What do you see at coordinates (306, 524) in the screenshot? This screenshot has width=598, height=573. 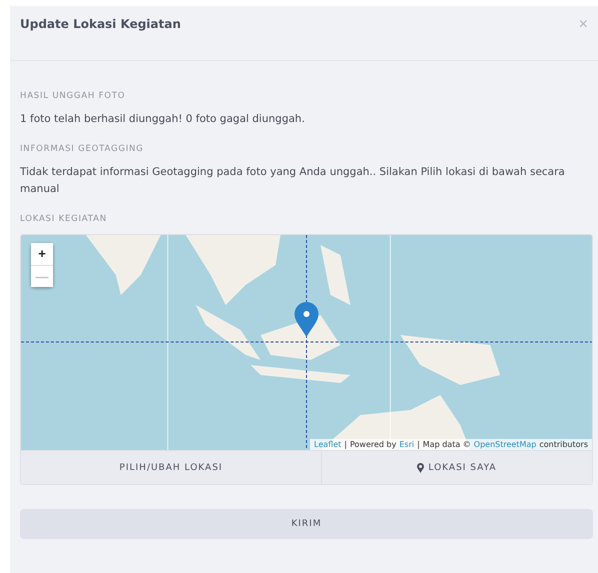 I see `submit-button: KIRIM` at bounding box center [306, 524].